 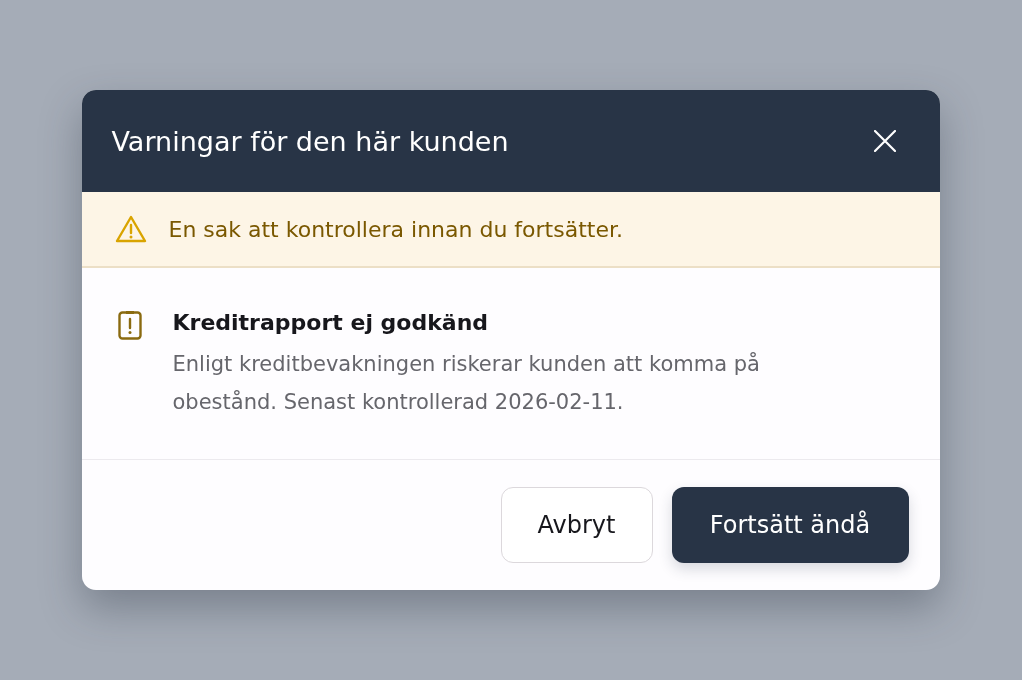 I want to click on clipboard-alert-icon, so click(x=129, y=325).